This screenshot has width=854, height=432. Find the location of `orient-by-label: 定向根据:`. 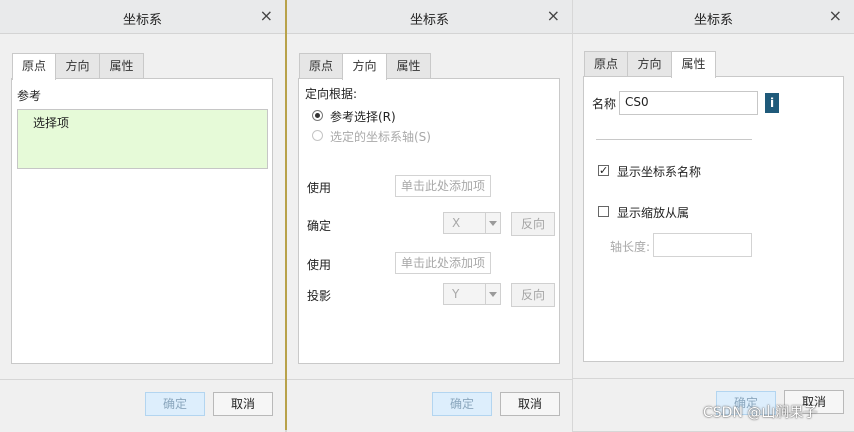

orient-by-label: 定向根据: is located at coordinates (331, 94).